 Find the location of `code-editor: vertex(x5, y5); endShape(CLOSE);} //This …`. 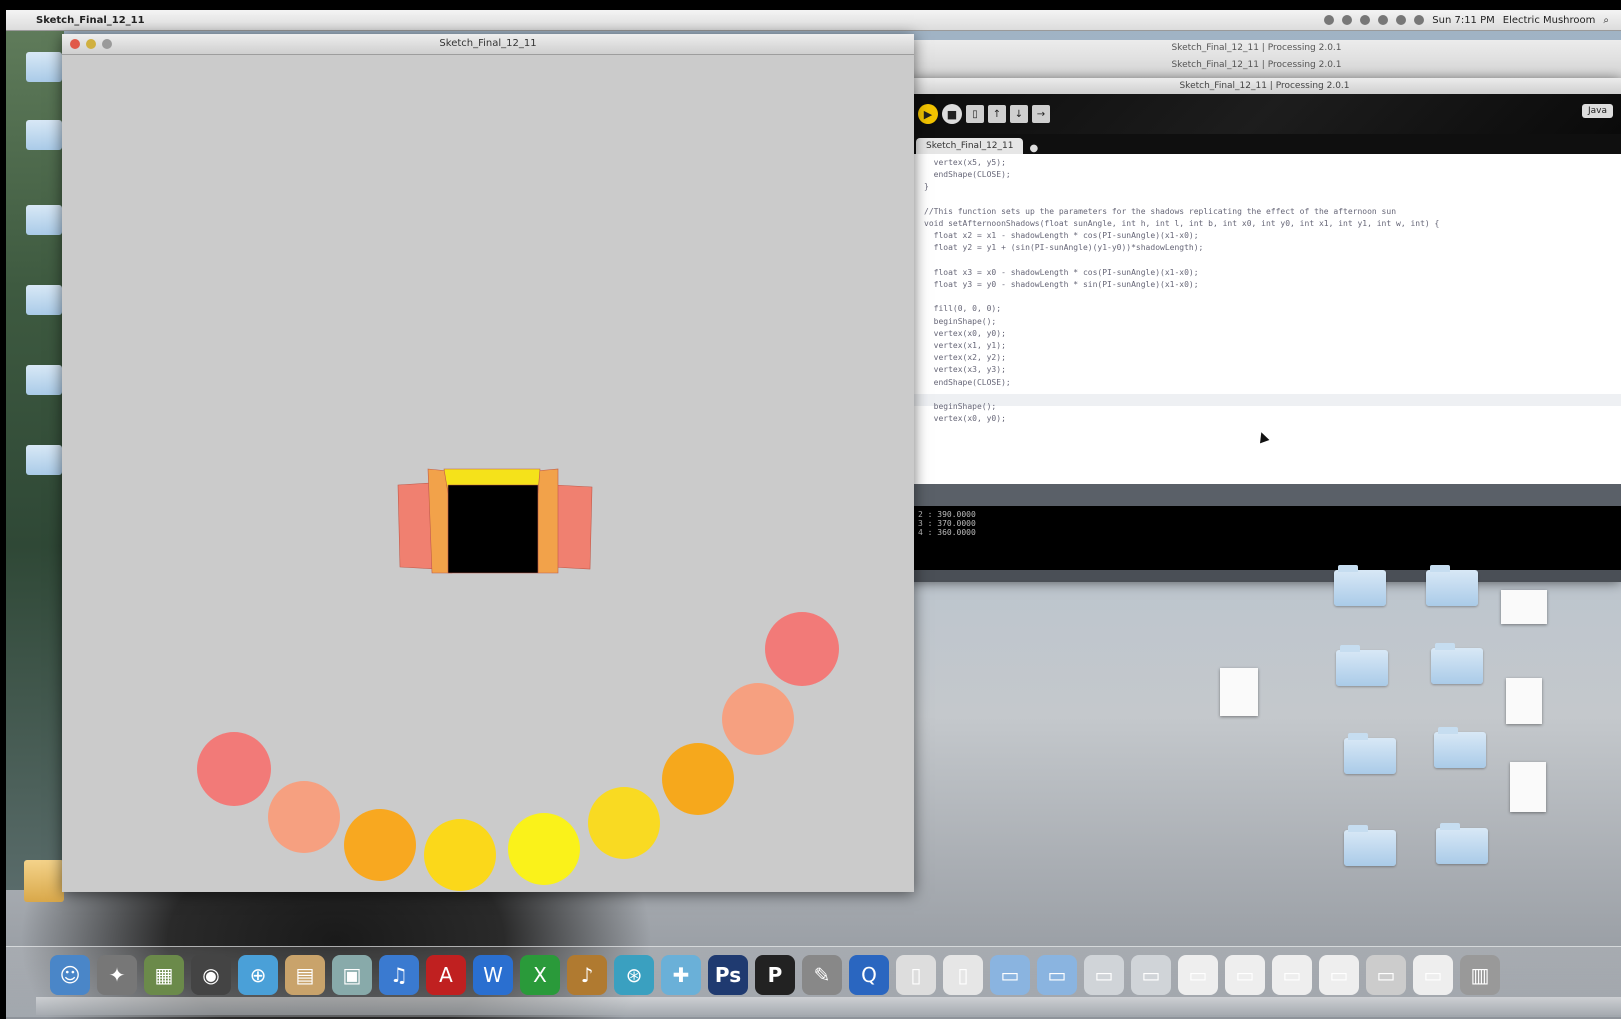

code-editor: vertex(x5, y5); endShape(CLOSE);} //This … is located at coordinates (1264, 319).